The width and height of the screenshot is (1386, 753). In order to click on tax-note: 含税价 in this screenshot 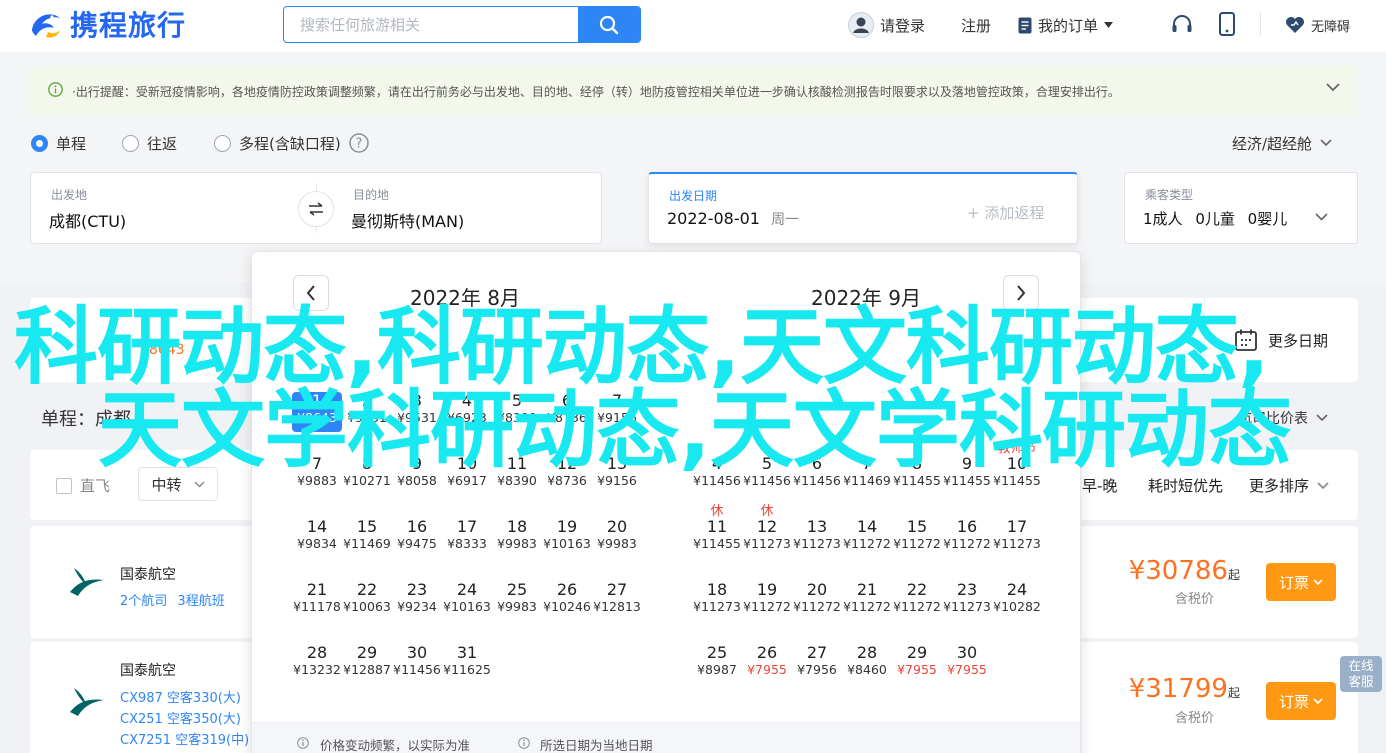, I will do `click(1194, 718)`.